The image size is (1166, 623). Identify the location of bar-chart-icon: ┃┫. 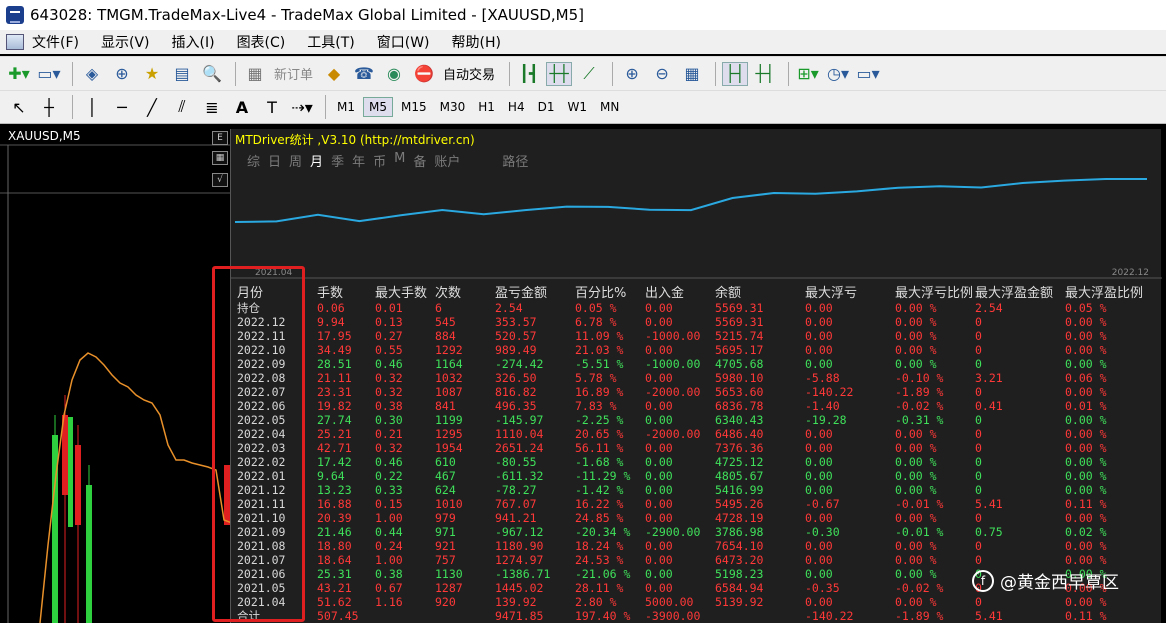
(529, 74).